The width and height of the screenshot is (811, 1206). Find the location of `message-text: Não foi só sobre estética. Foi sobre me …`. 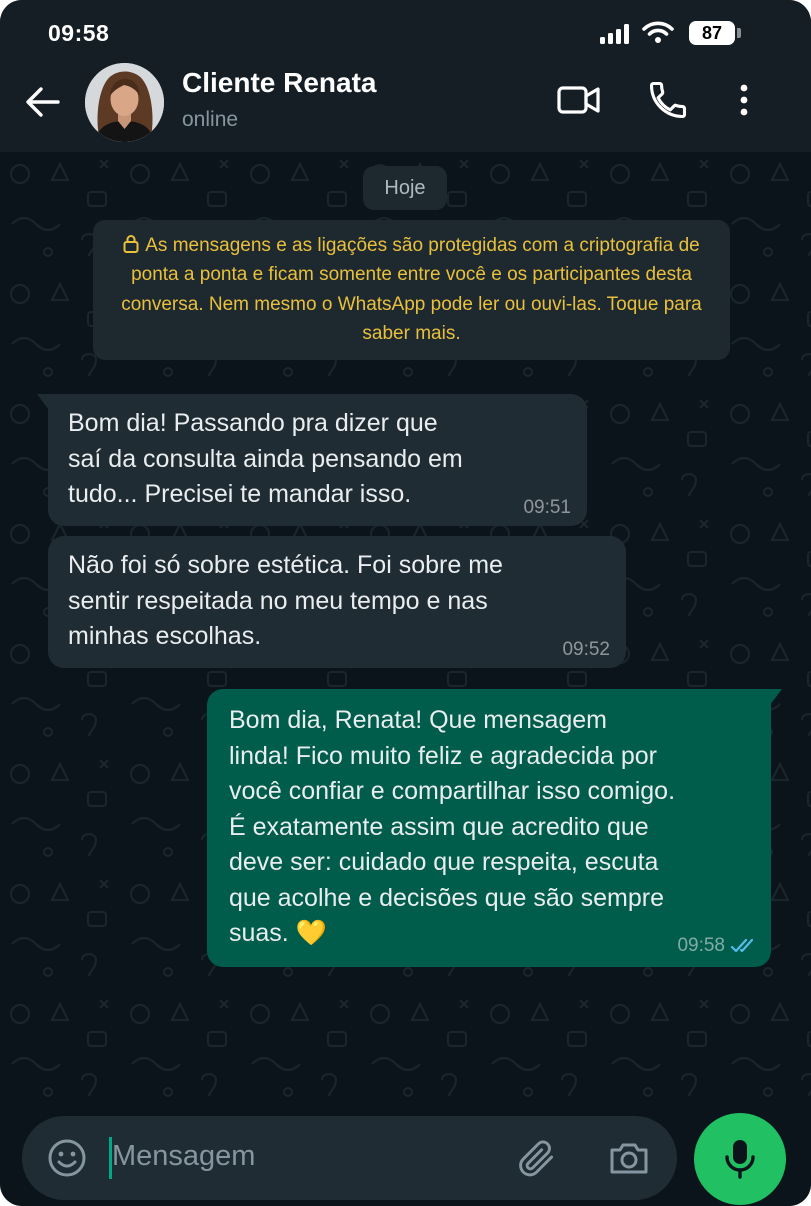

message-text: Não foi só sobre estética. Foi sobre me … is located at coordinates (285, 600).